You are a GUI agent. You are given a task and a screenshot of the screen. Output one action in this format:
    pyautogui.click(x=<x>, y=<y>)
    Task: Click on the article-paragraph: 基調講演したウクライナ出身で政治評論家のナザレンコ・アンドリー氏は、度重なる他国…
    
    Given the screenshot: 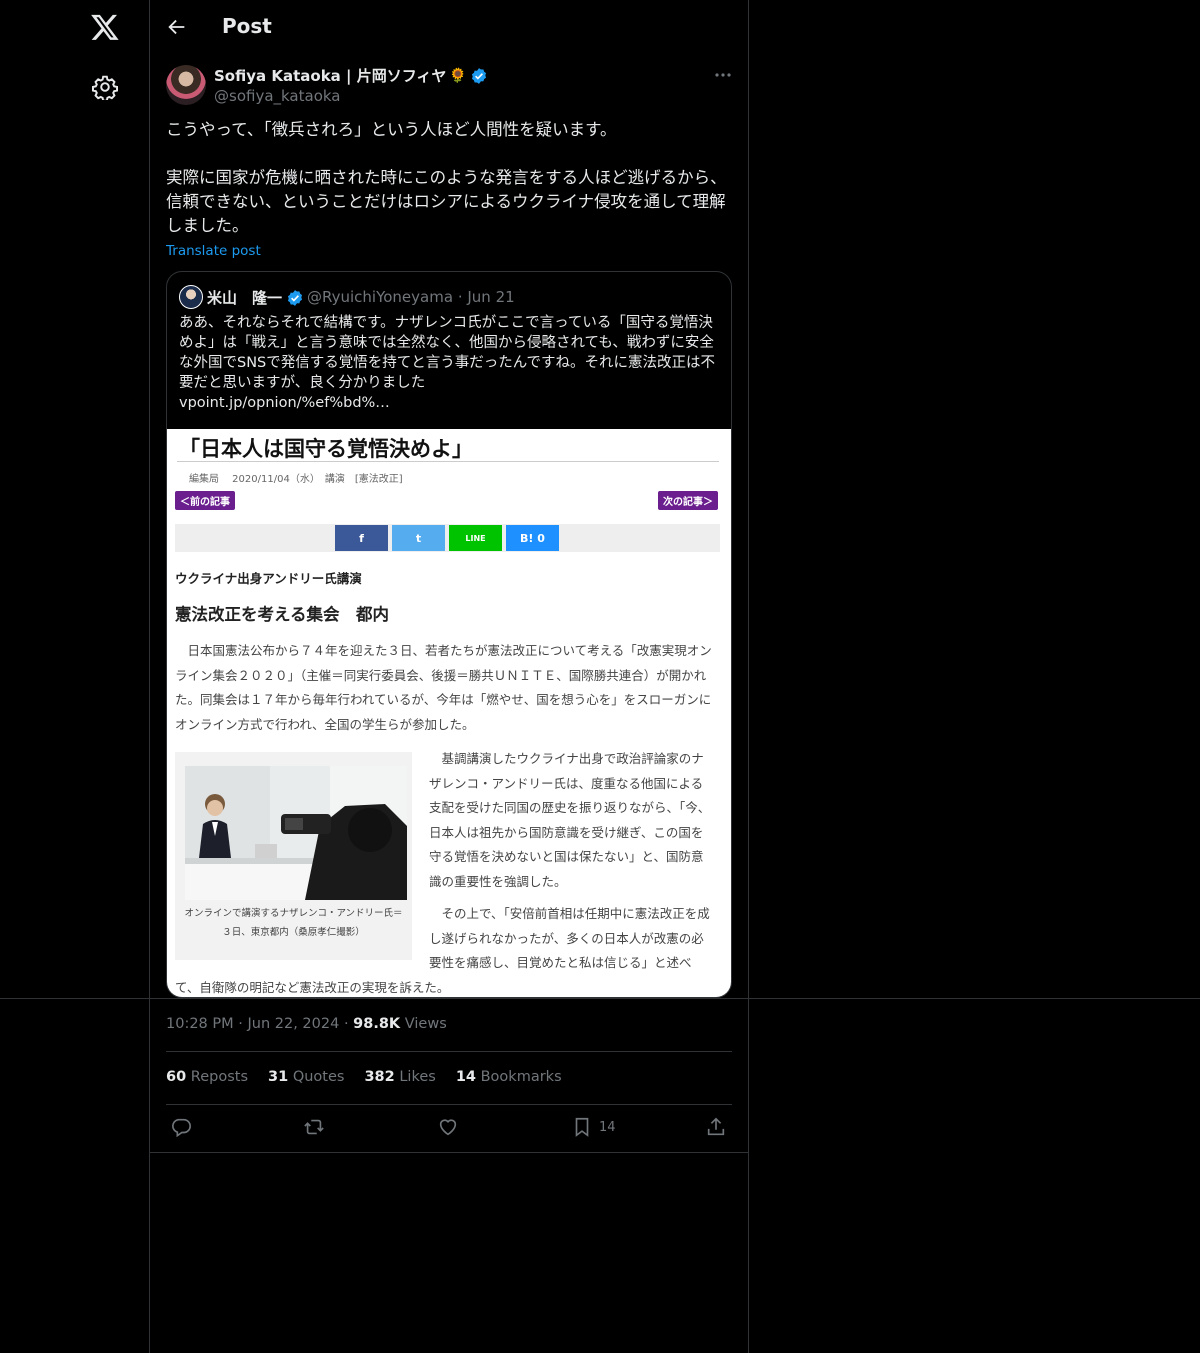 What is the action you would take?
    pyautogui.click(x=570, y=820)
    